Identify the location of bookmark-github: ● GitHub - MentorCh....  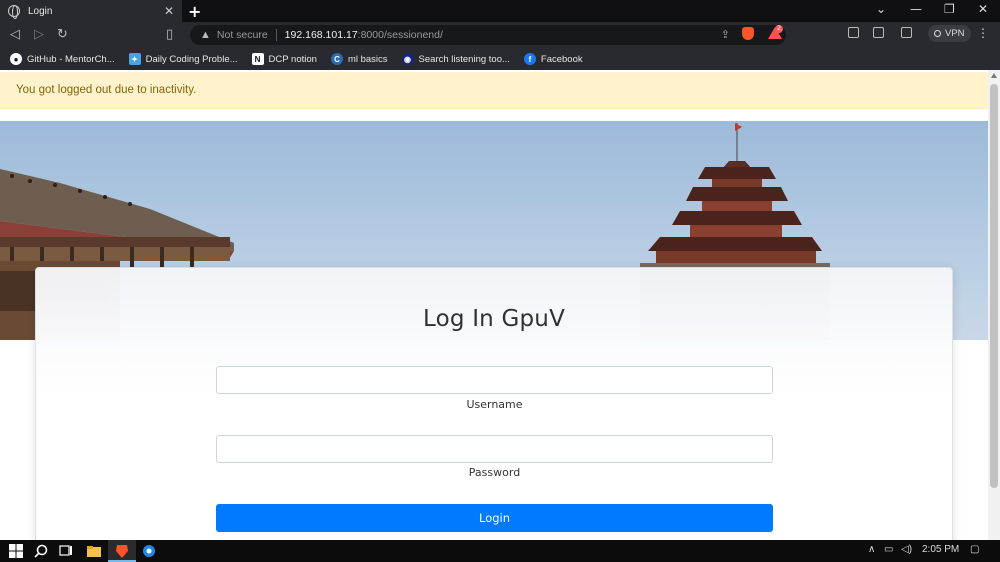
(62, 59).